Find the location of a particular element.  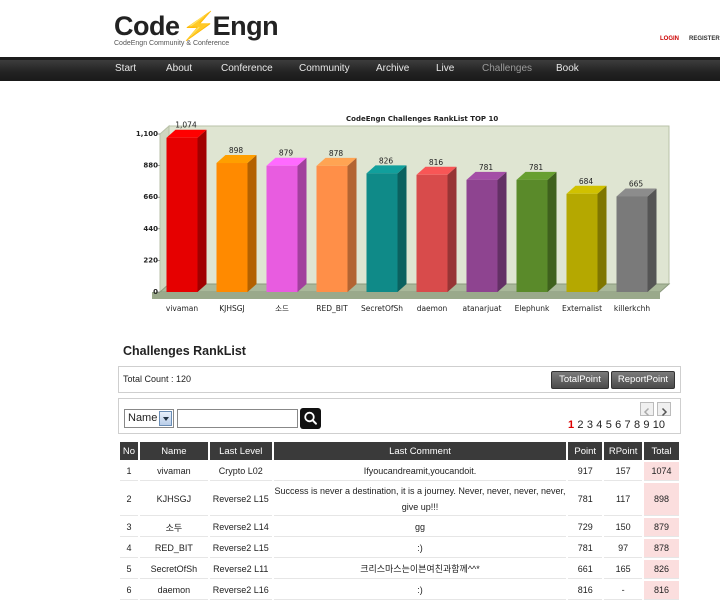

search-bar: Name 1 2 3 4 5 6 7 8 9 10 is located at coordinates (399, 416).